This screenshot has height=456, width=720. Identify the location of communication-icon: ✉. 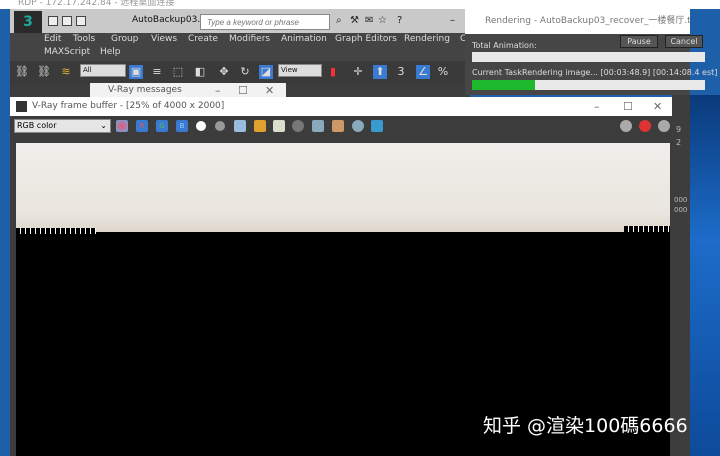
(369, 20).